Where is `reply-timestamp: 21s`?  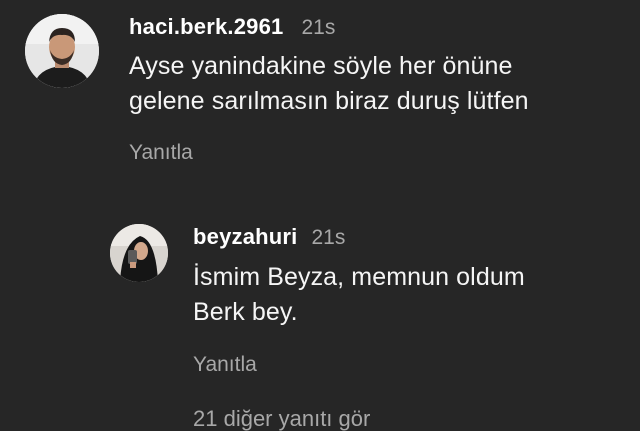
reply-timestamp: 21s is located at coordinates (328, 237).